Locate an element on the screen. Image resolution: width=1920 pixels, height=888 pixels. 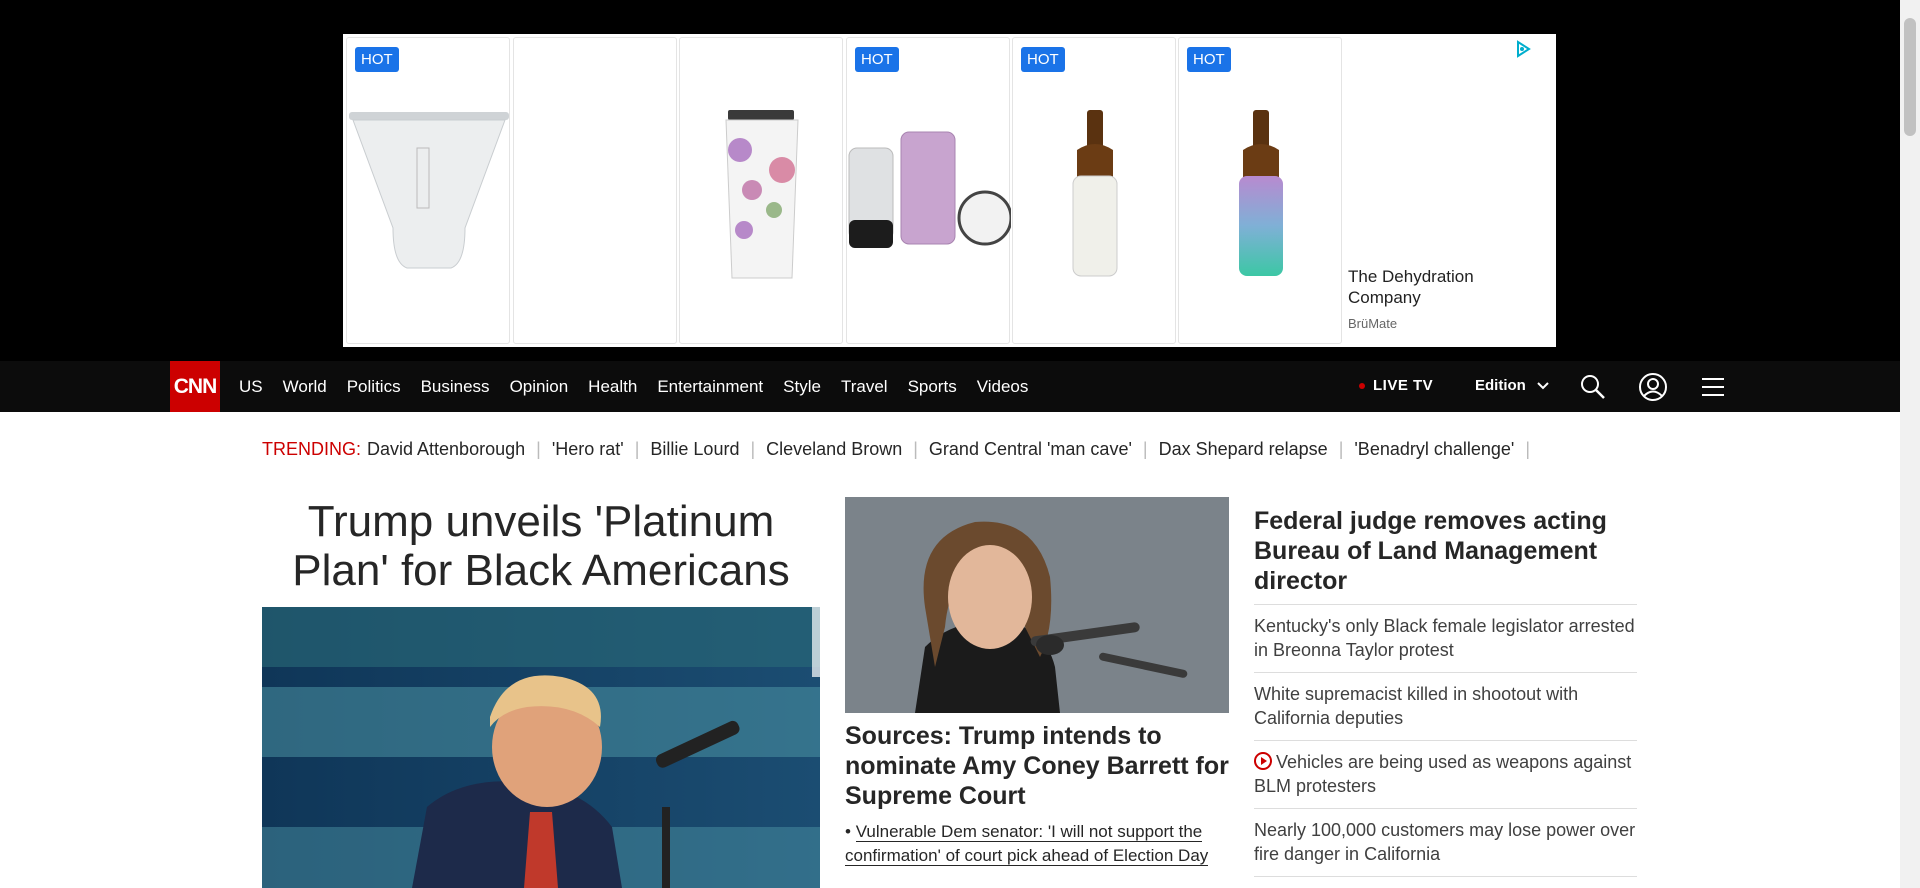
edition-label: Edition is located at coordinates (1500, 385).